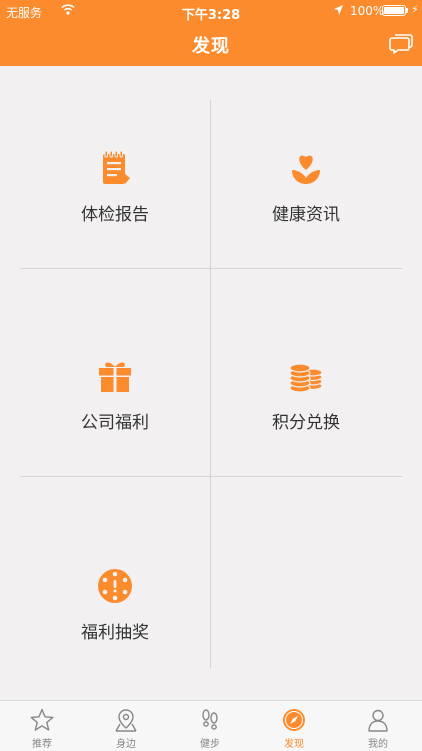  What do you see at coordinates (126, 744) in the screenshot?
I see `tab-label: 身边` at bounding box center [126, 744].